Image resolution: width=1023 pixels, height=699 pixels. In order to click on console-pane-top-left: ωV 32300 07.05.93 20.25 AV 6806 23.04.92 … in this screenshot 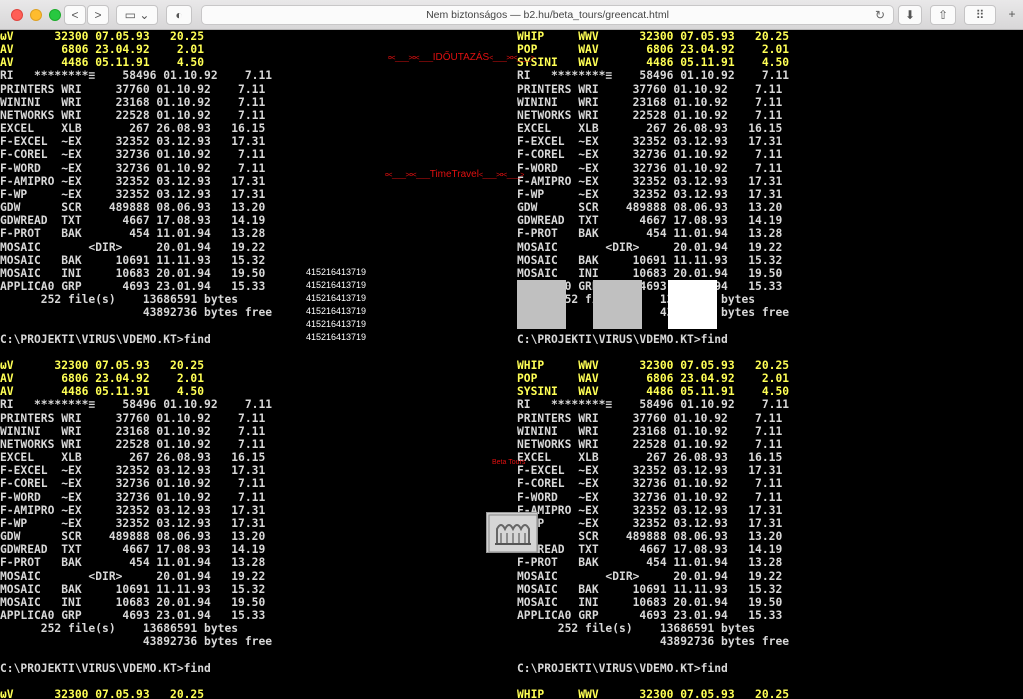, I will do `click(136, 188)`.